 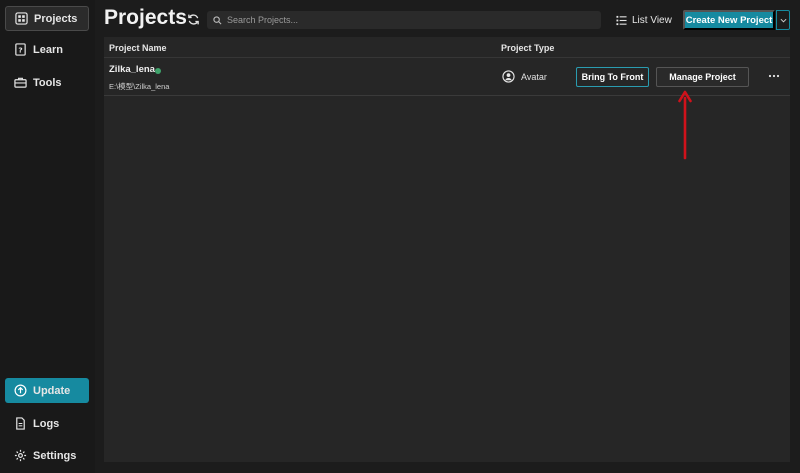 What do you see at coordinates (508, 76) in the screenshot?
I see `avatar-icon` at bounding box center [508, 76].